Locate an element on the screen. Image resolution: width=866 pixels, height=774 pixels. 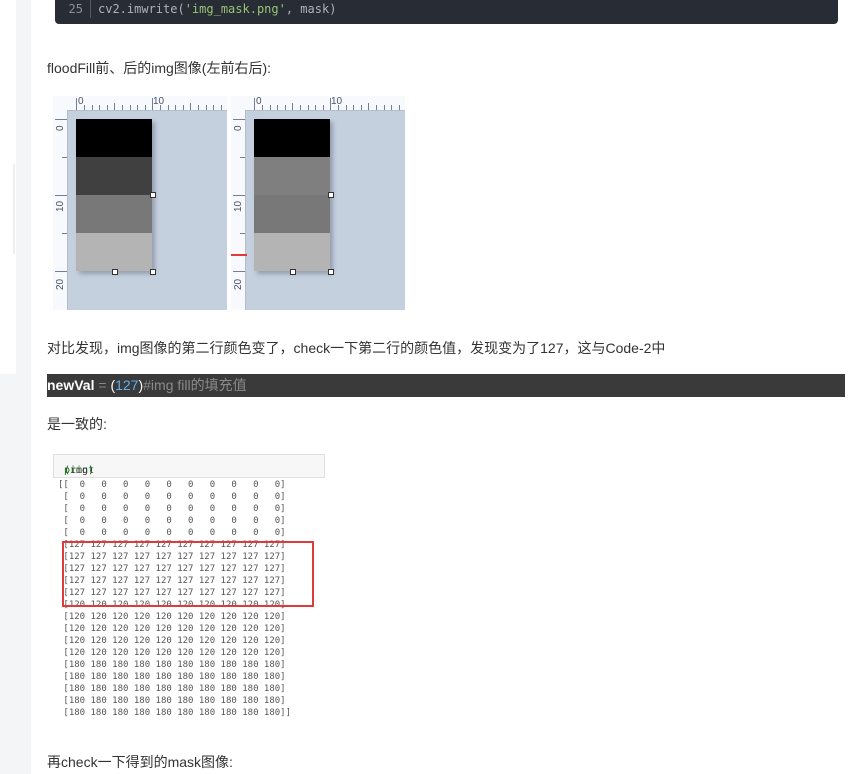
code-suffix: , mask) is located at coordinates (311, 9).